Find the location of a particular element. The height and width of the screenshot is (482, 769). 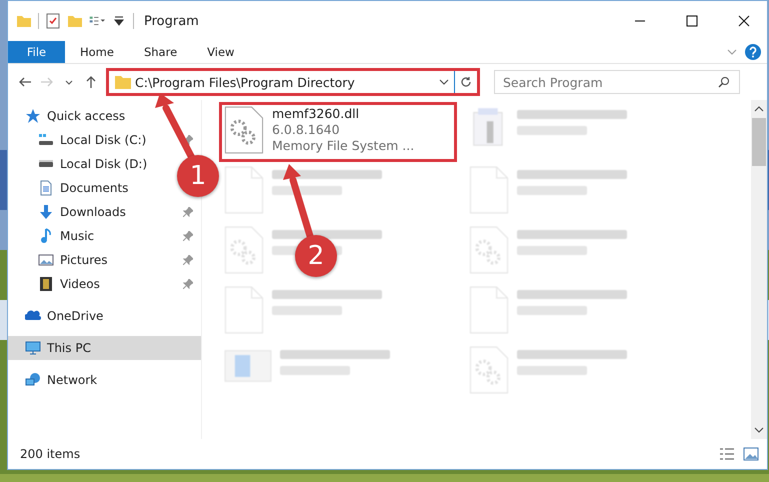

sidebar-item: OneDrive is located at coordinates (58, 316).